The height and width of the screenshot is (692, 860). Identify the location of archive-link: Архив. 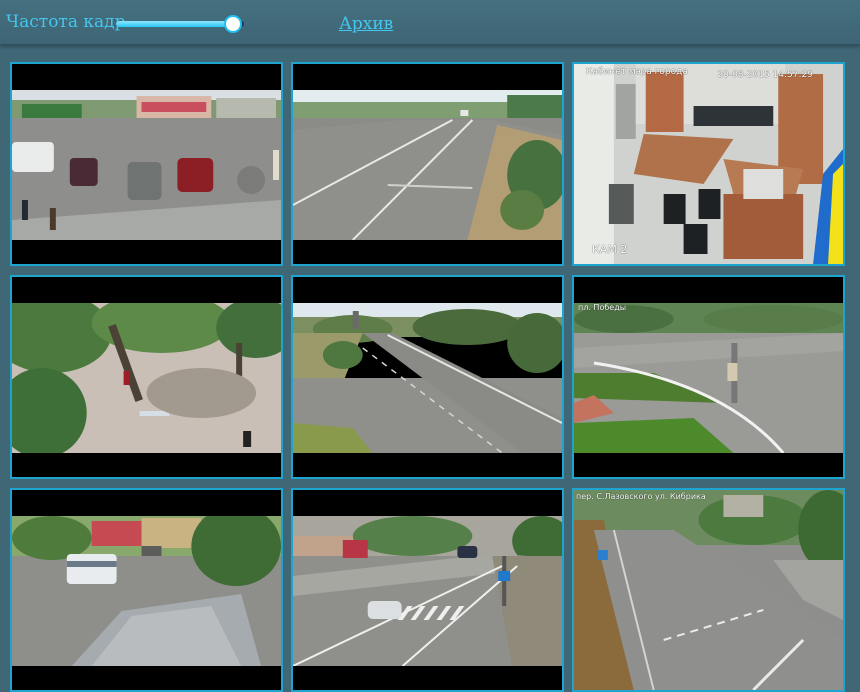
(366, 24).